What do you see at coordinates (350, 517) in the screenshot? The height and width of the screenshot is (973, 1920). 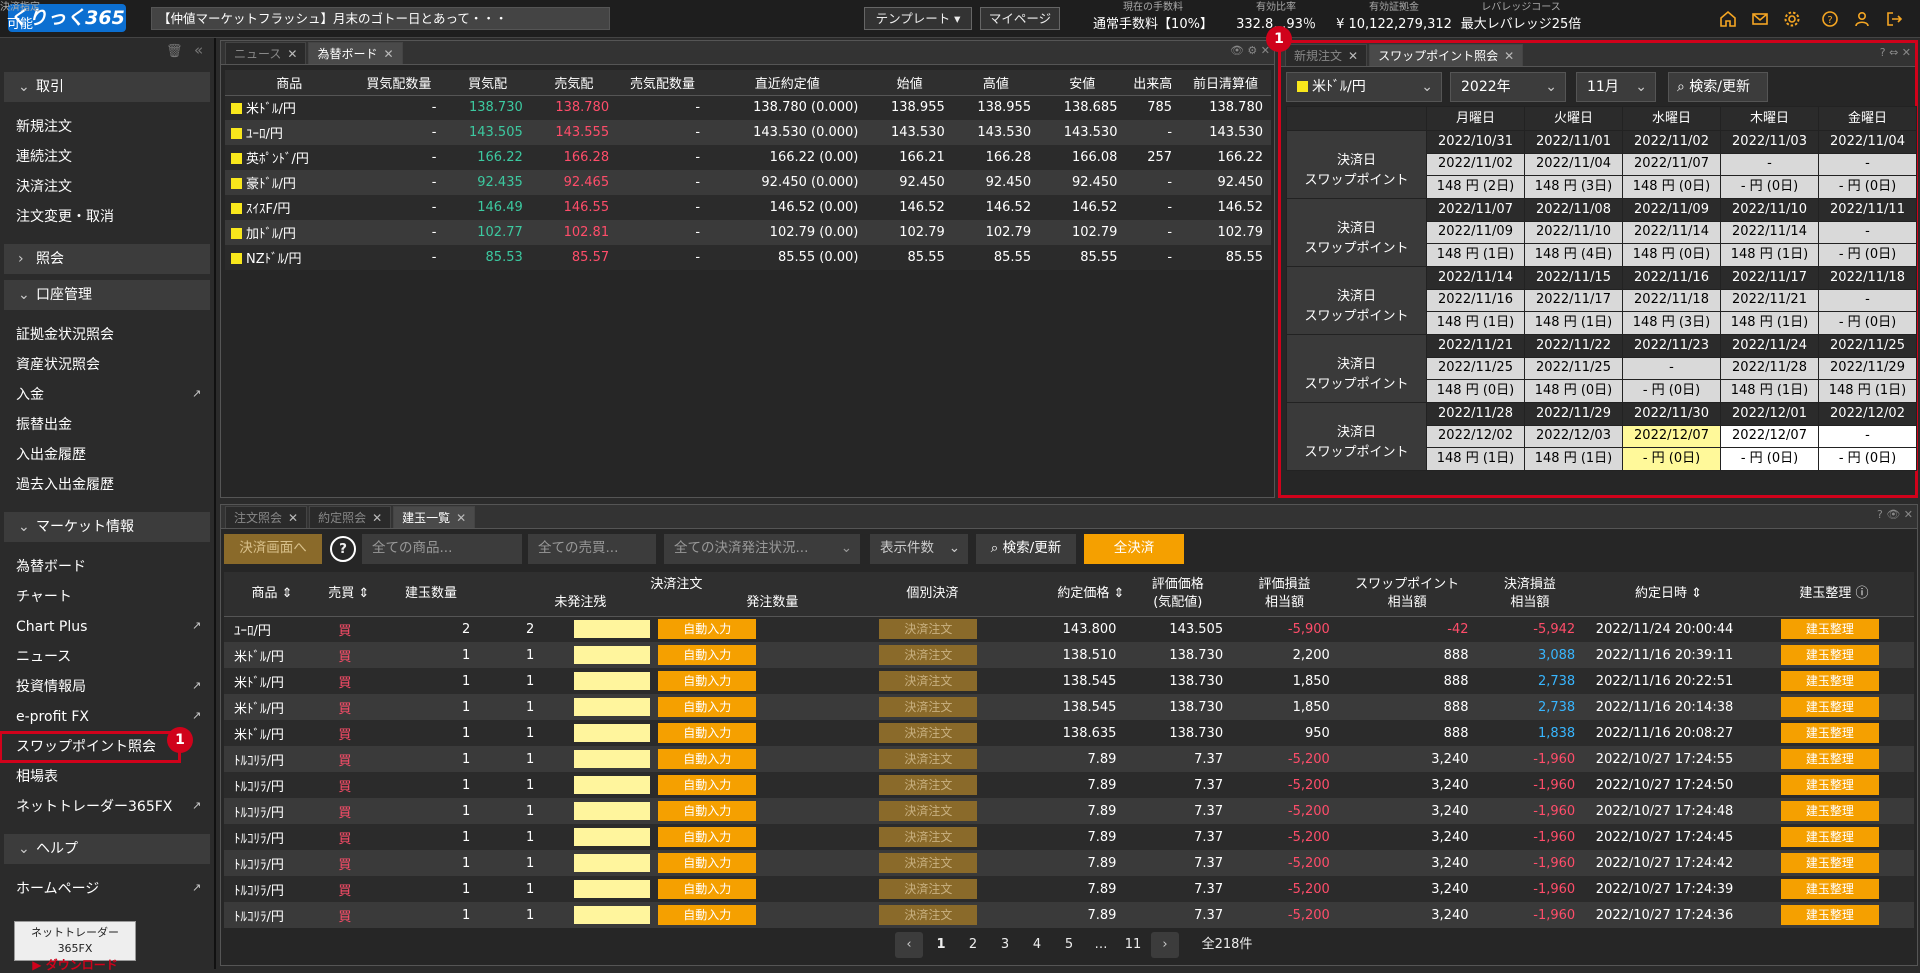 I see `tab: 約定照会 ✕` at bounding box center [350, 517].